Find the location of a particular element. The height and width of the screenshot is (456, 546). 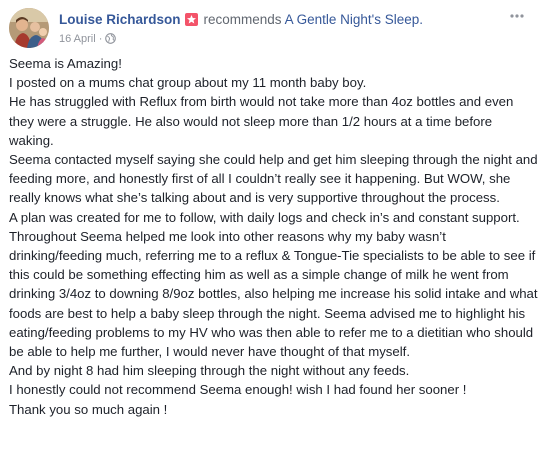

post-text-line: Seema is Amazing! is located at coordinates (65, 63).